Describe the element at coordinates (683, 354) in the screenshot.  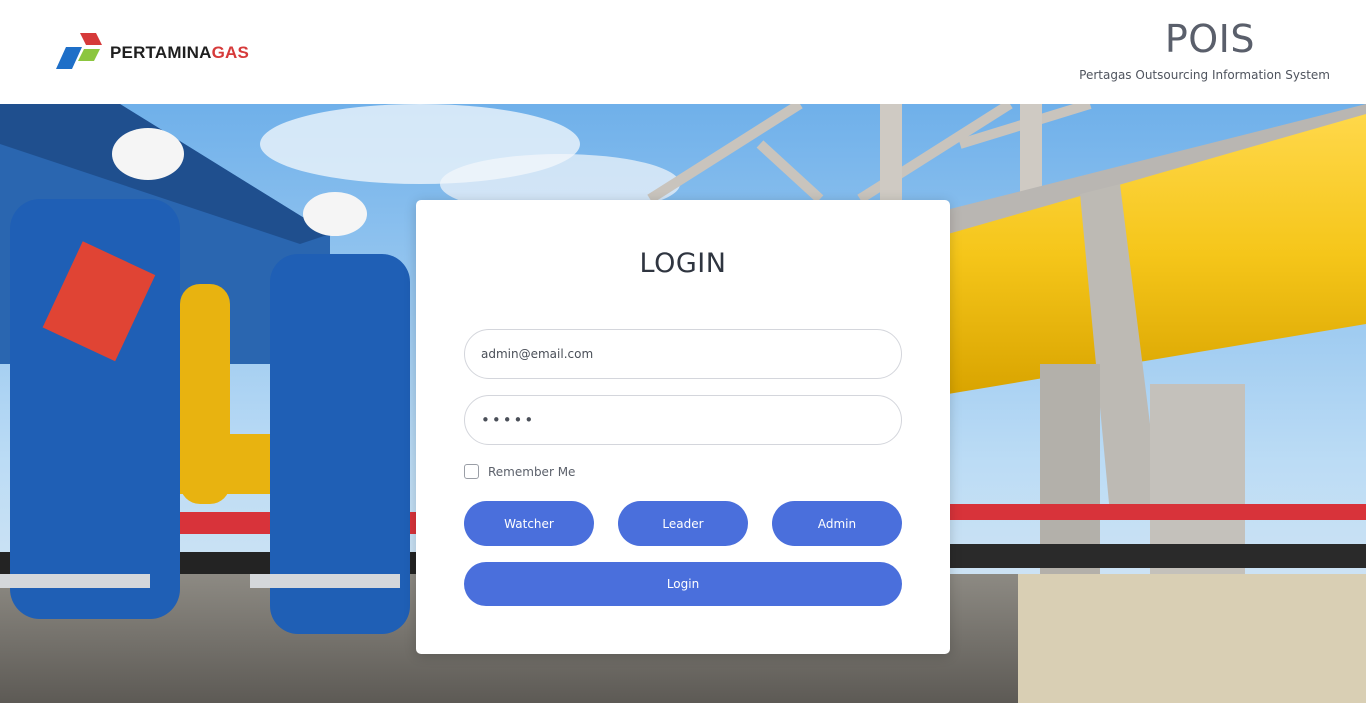
I see `email-field` at that location.